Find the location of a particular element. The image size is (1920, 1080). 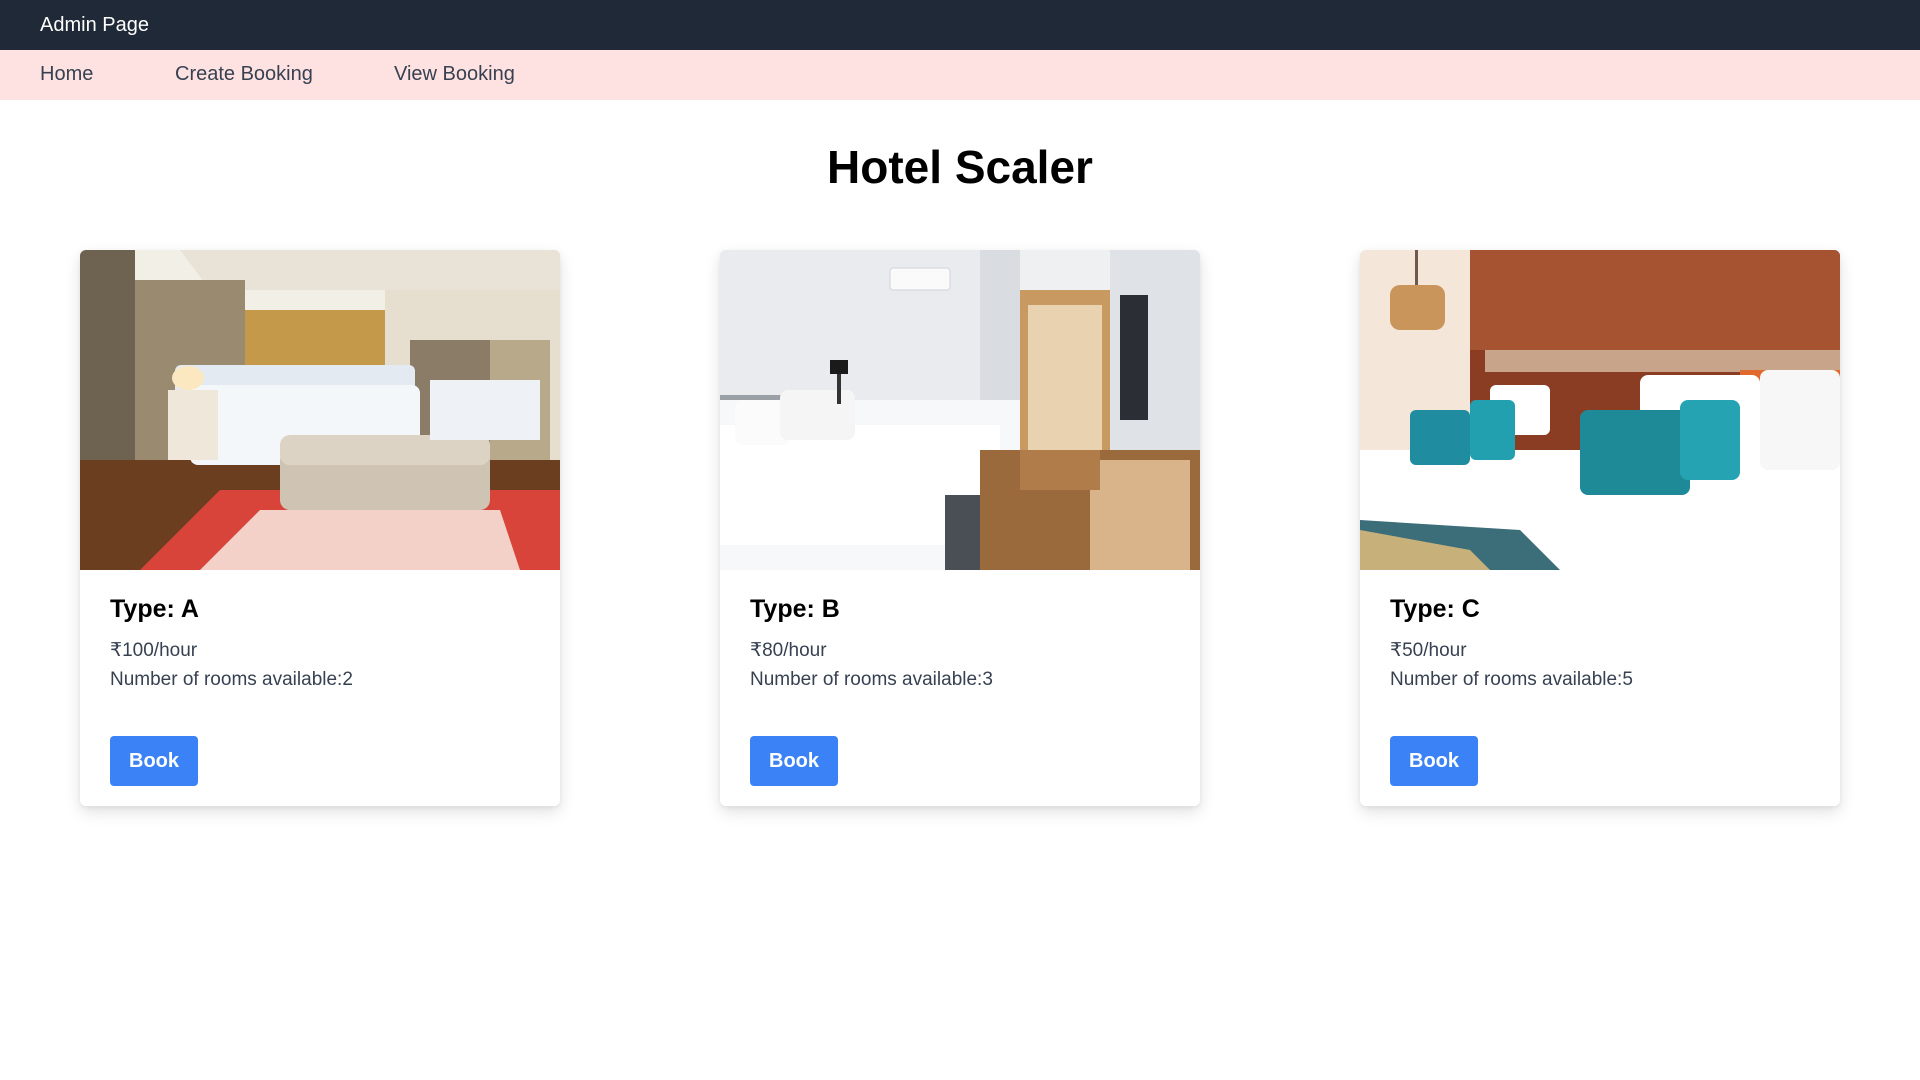

room-type-label: Type: B is located at coordinates (795, 609).